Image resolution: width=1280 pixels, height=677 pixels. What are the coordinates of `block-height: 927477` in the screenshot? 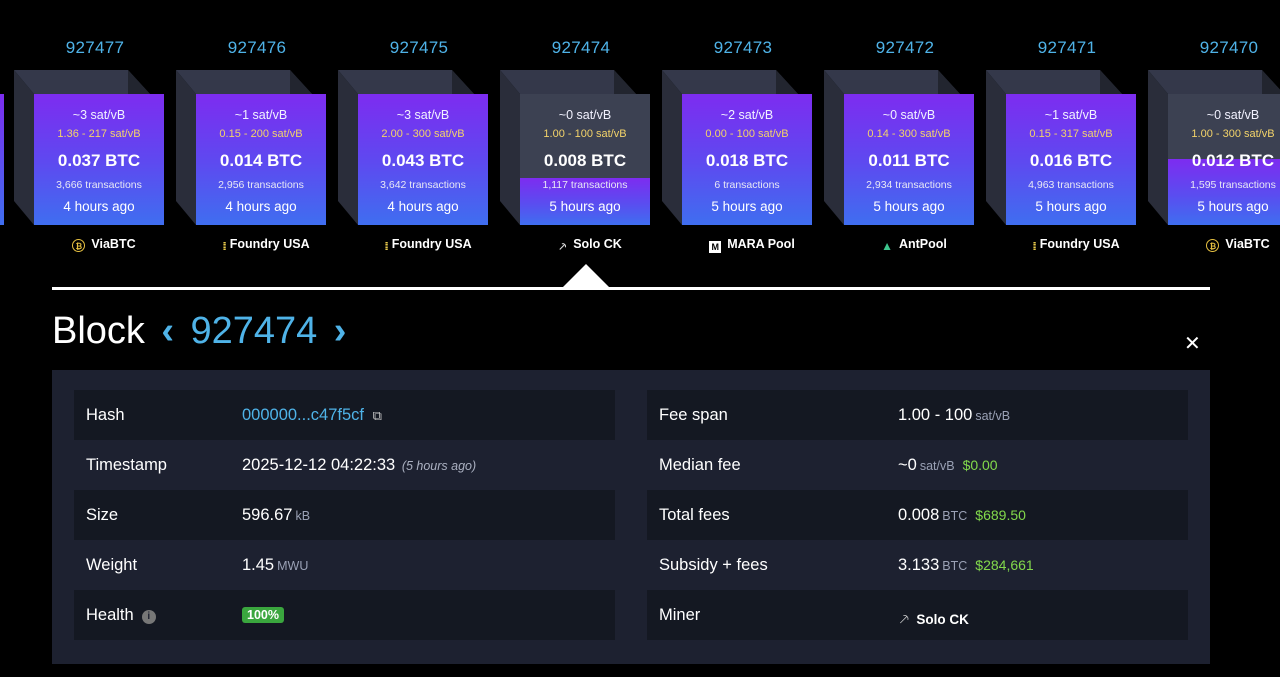 It's located at (95, 48).